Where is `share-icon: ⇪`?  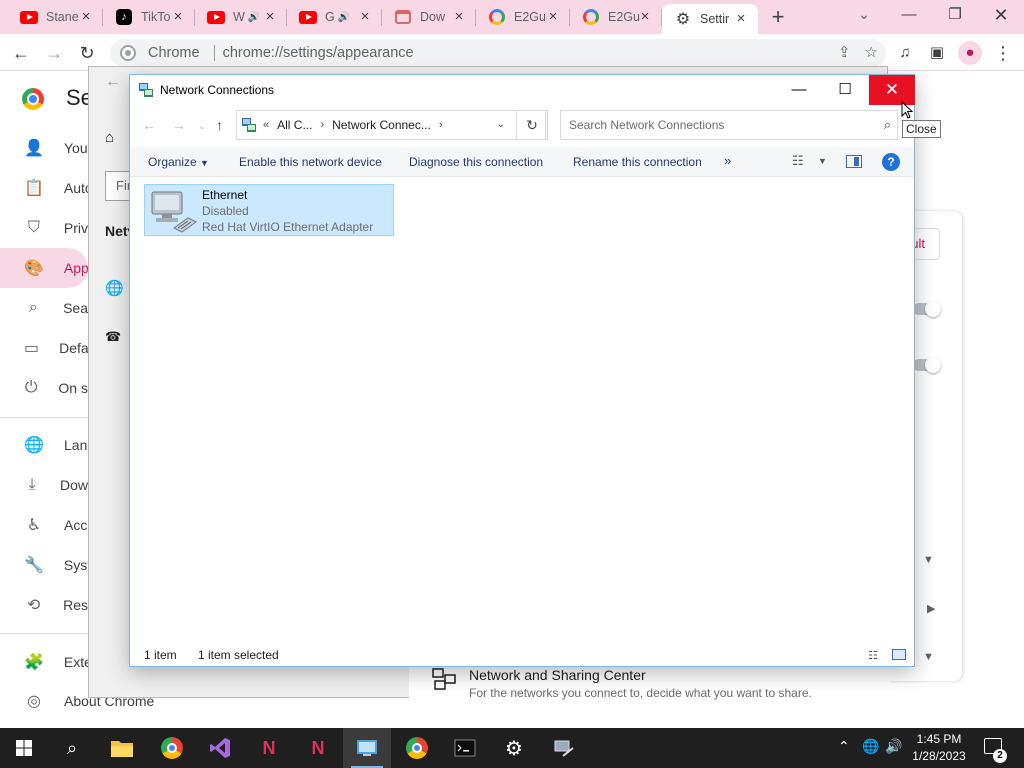 share-icon: ⇪ is located at coordinates (844, 52).